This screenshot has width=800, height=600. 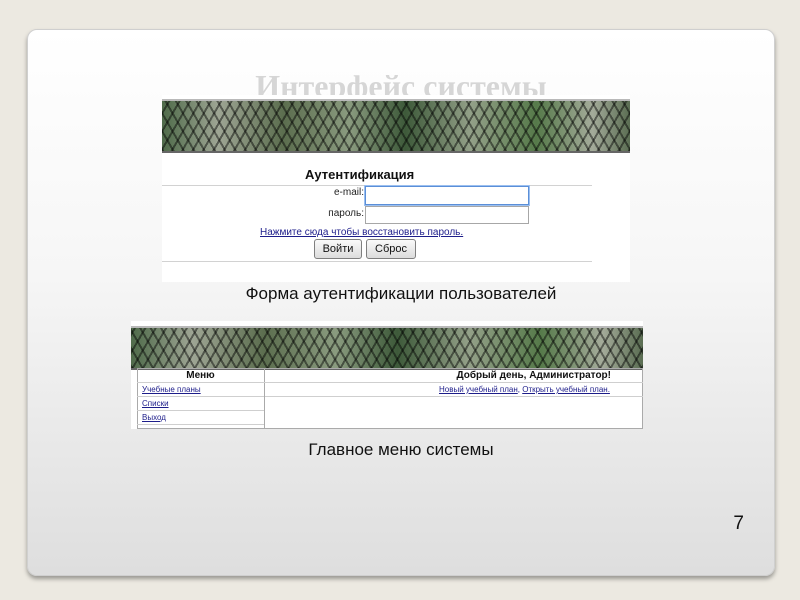 What do you see at coordinates (348, 192) in the screenshot?
I see `email-label: e-mail:` at bounding box center [348, 192].